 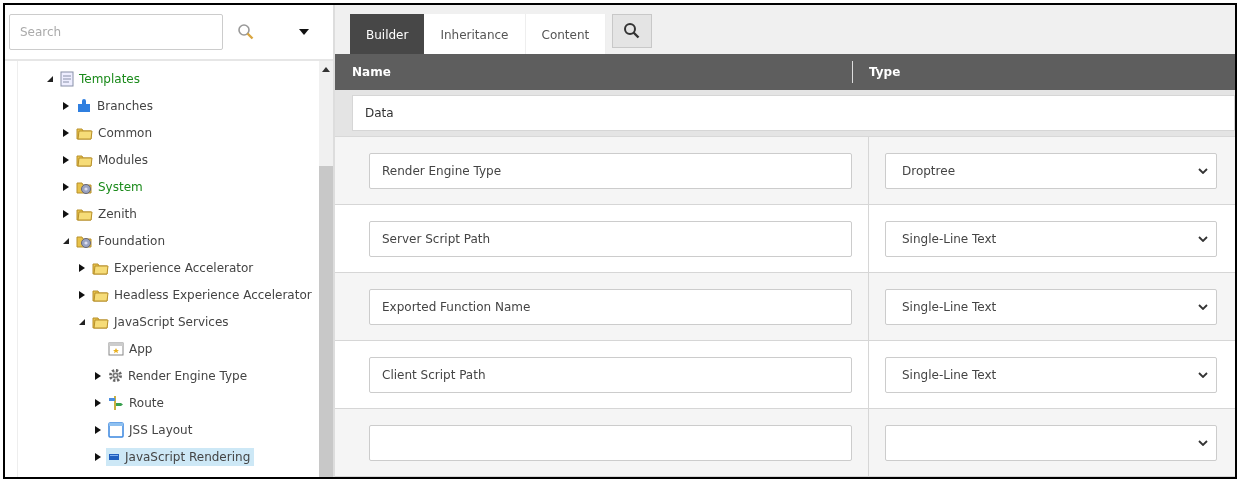 What do you see at coordinates (114, 456) in the screenshot?
I see `small-window-icon` at bounding box center [114, 456].